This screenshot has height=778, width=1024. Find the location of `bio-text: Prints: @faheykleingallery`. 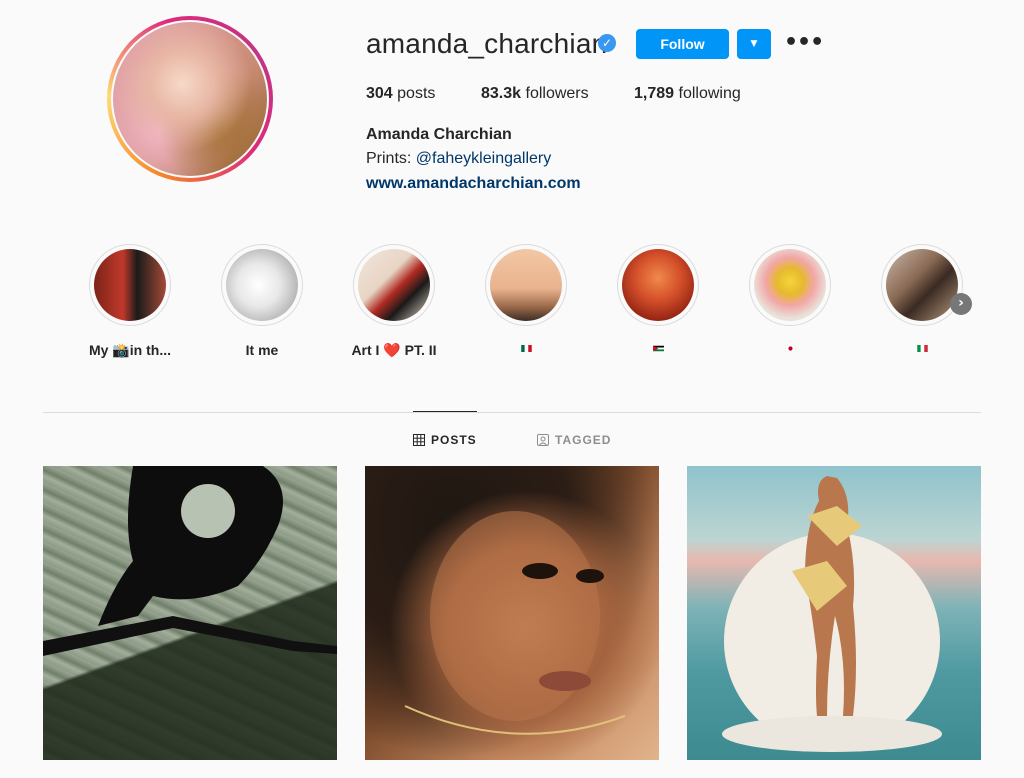

bio-text: Prints: @faheykleingallery is located at coordinates (458, 159).